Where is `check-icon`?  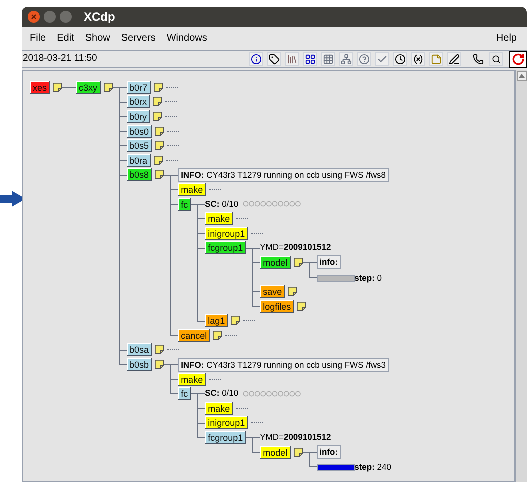
check-icon is located at coordinates (382, 59).